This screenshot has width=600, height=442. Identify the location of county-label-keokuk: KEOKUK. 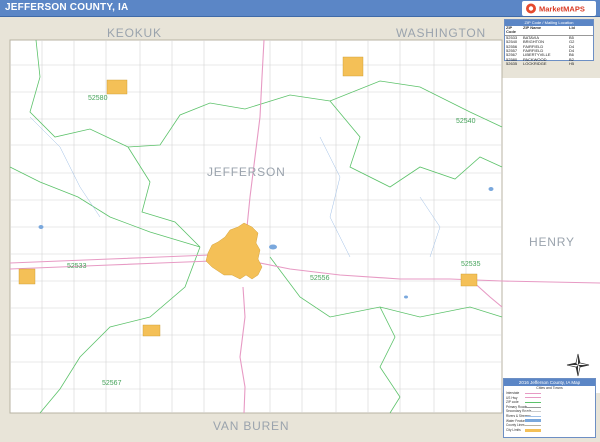
(134, 33).